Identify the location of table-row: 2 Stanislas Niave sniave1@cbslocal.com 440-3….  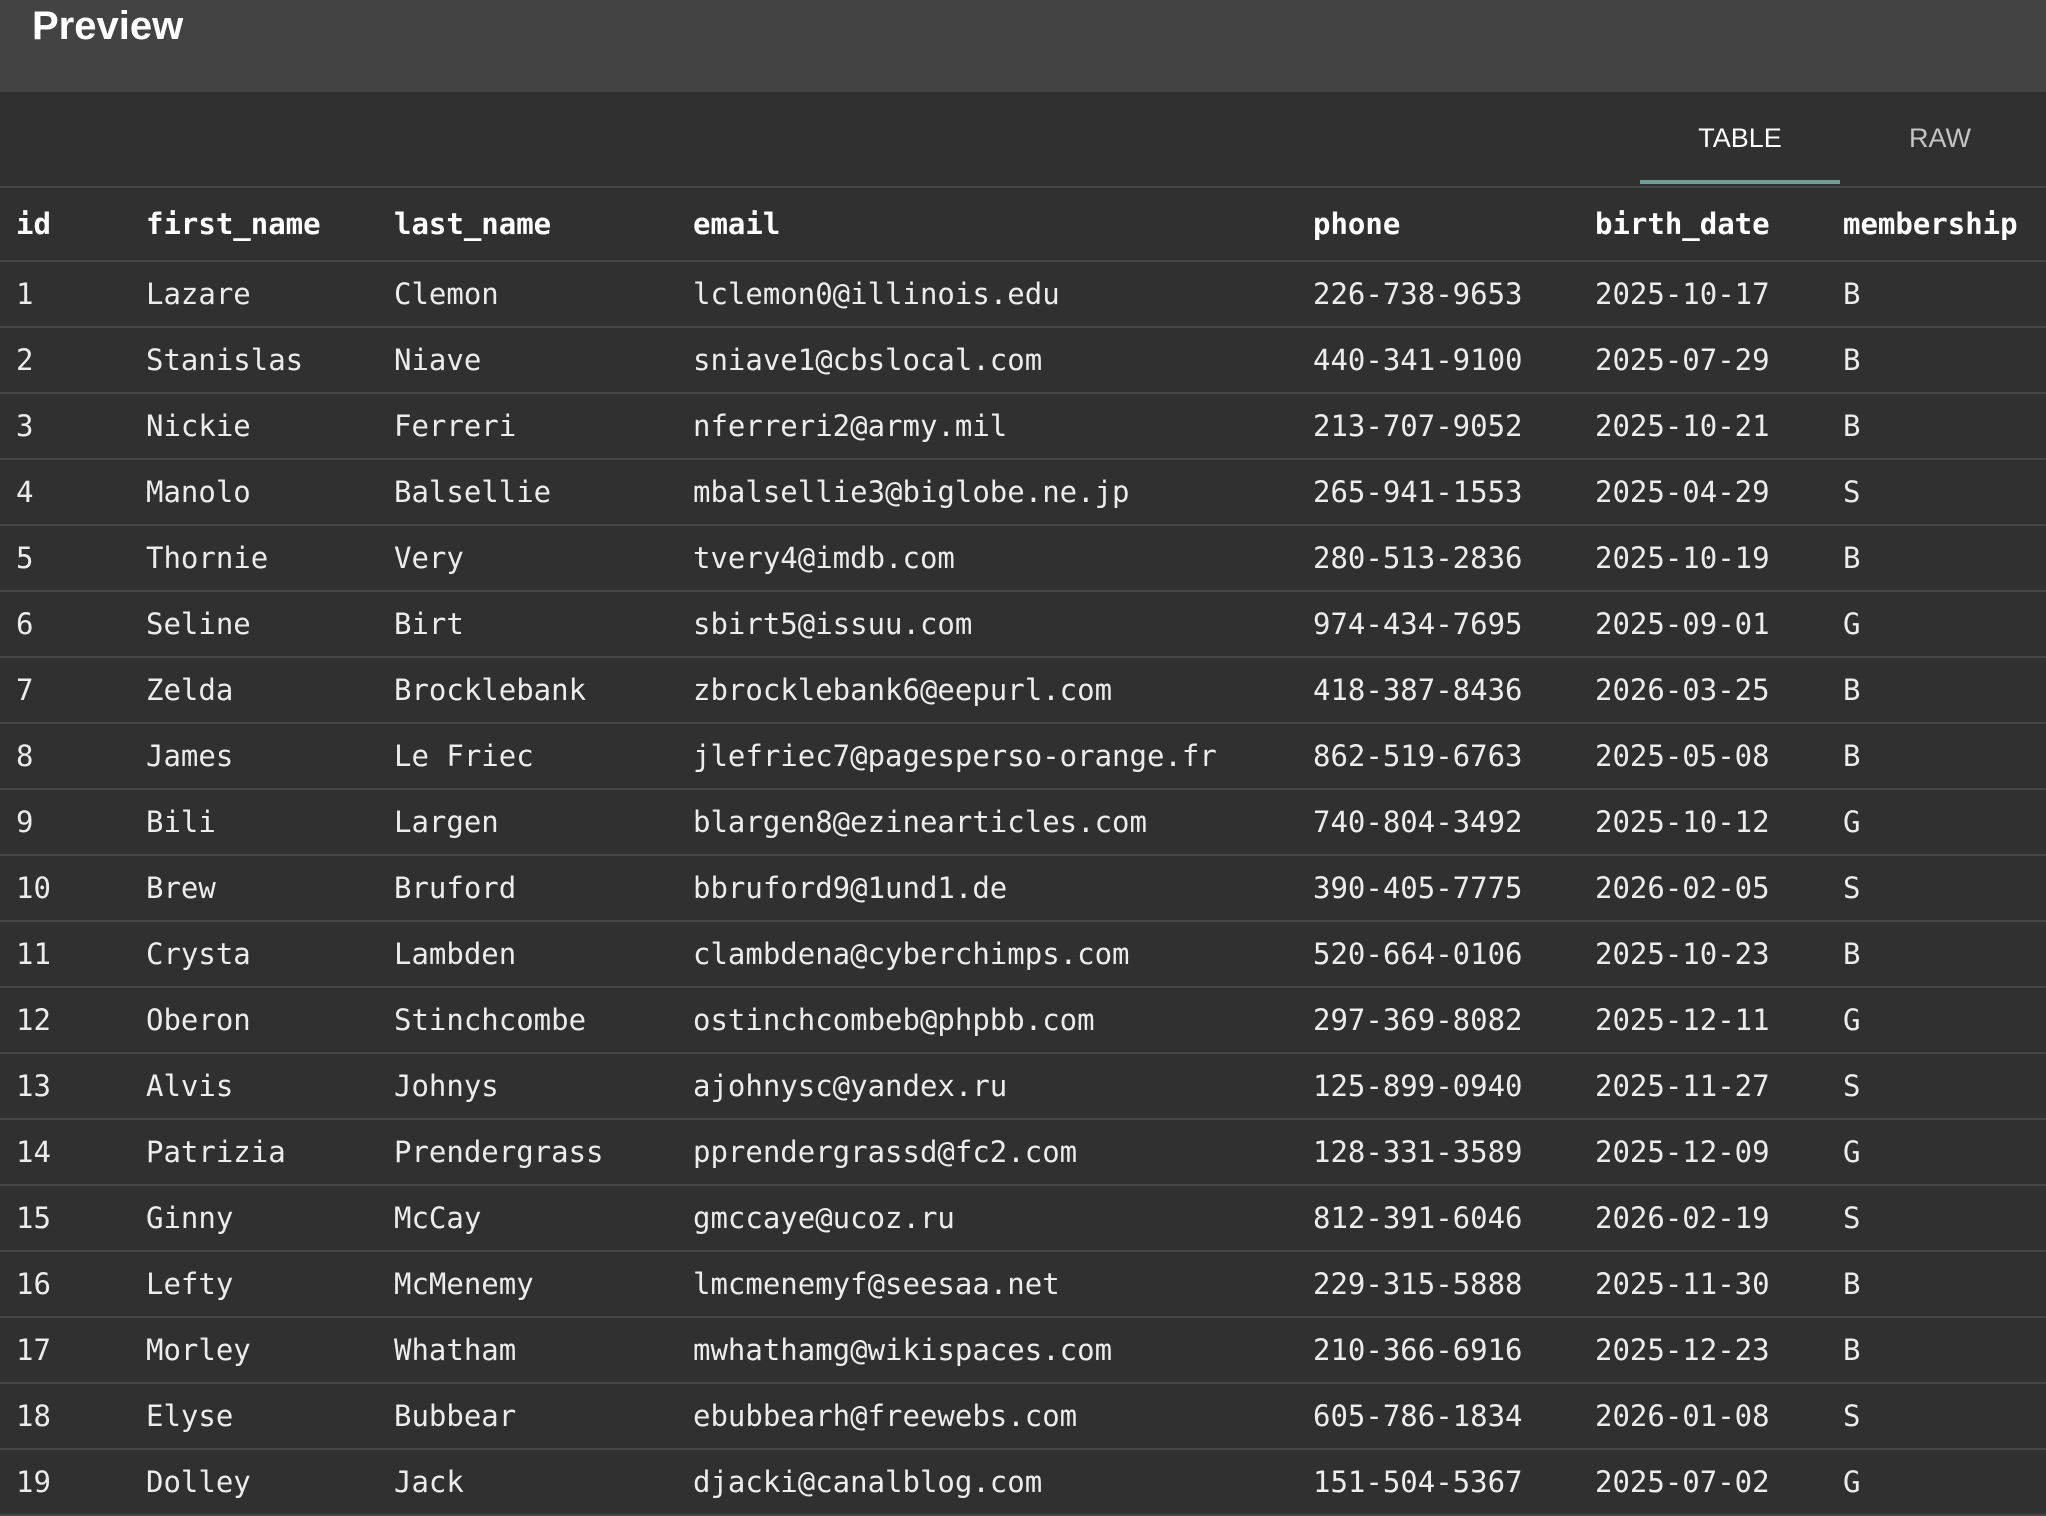
(1023, 360).